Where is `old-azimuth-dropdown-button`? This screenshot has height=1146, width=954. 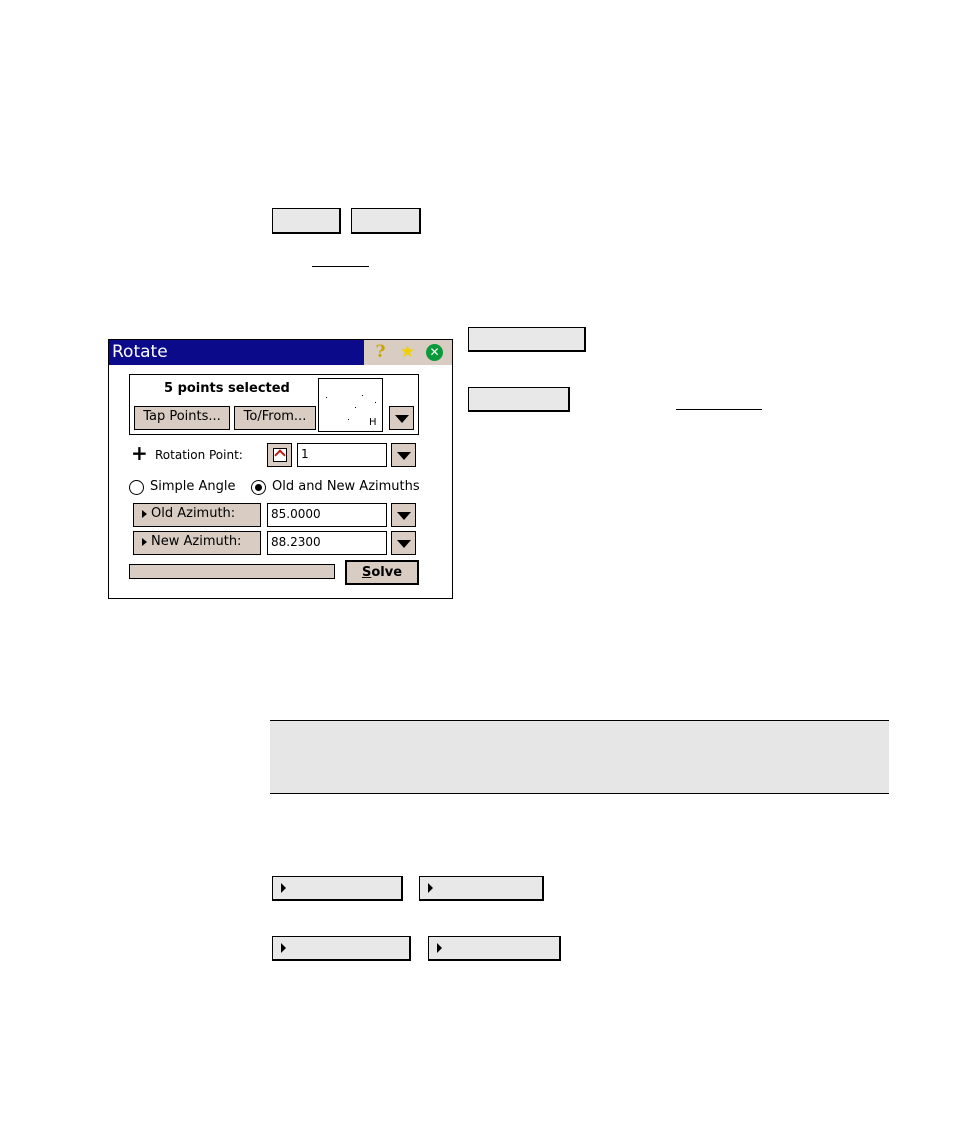 old-azimuth-dropdown-button is located at coordinates (403, 515).